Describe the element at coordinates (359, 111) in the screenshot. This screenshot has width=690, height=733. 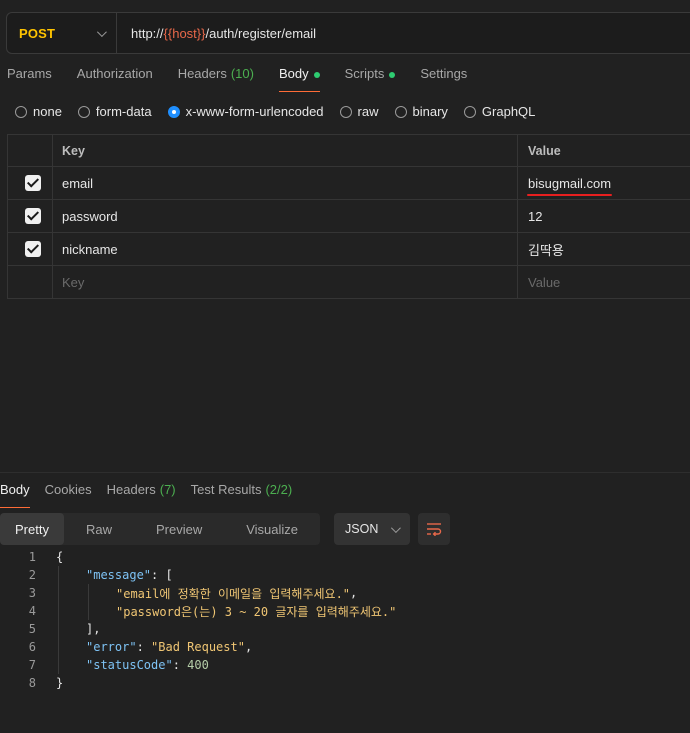
I see `radio-raw: raw` at that location.